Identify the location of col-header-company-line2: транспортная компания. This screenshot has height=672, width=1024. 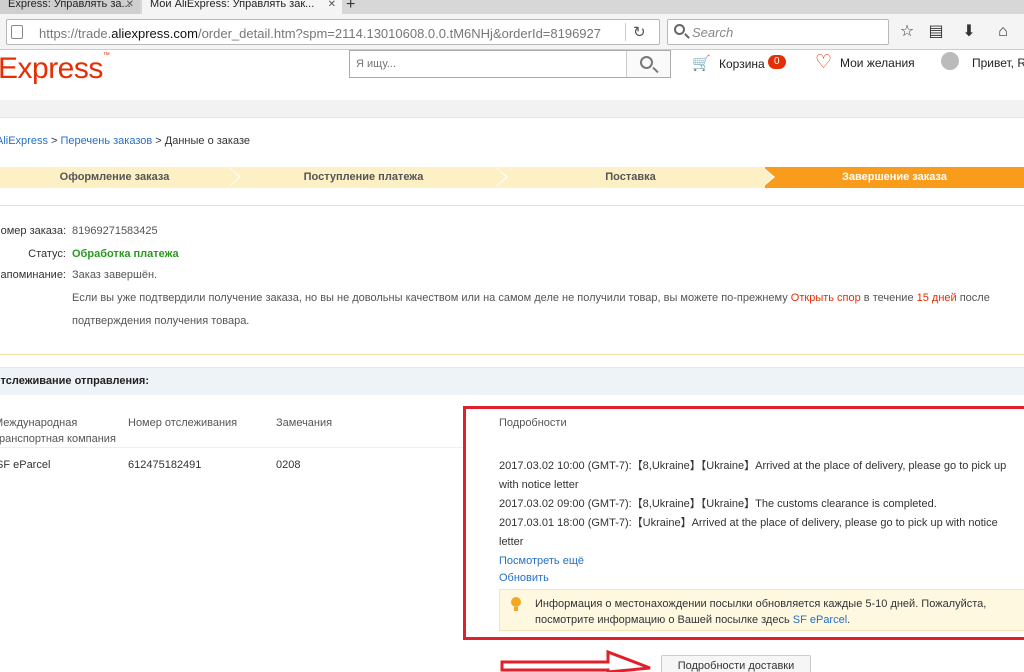
(58, 439).